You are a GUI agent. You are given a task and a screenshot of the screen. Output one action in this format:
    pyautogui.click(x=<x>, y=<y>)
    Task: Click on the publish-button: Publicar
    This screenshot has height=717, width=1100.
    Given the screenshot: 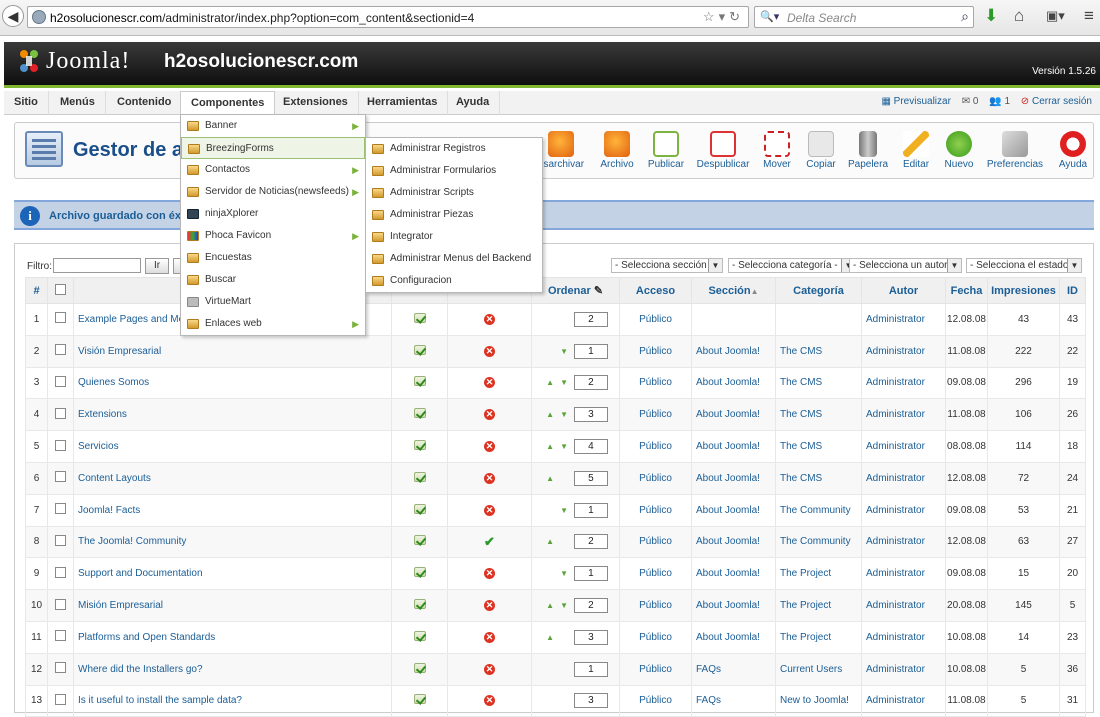 What is the action you would take?
    pyautogui.click(x=666, y=152)
    